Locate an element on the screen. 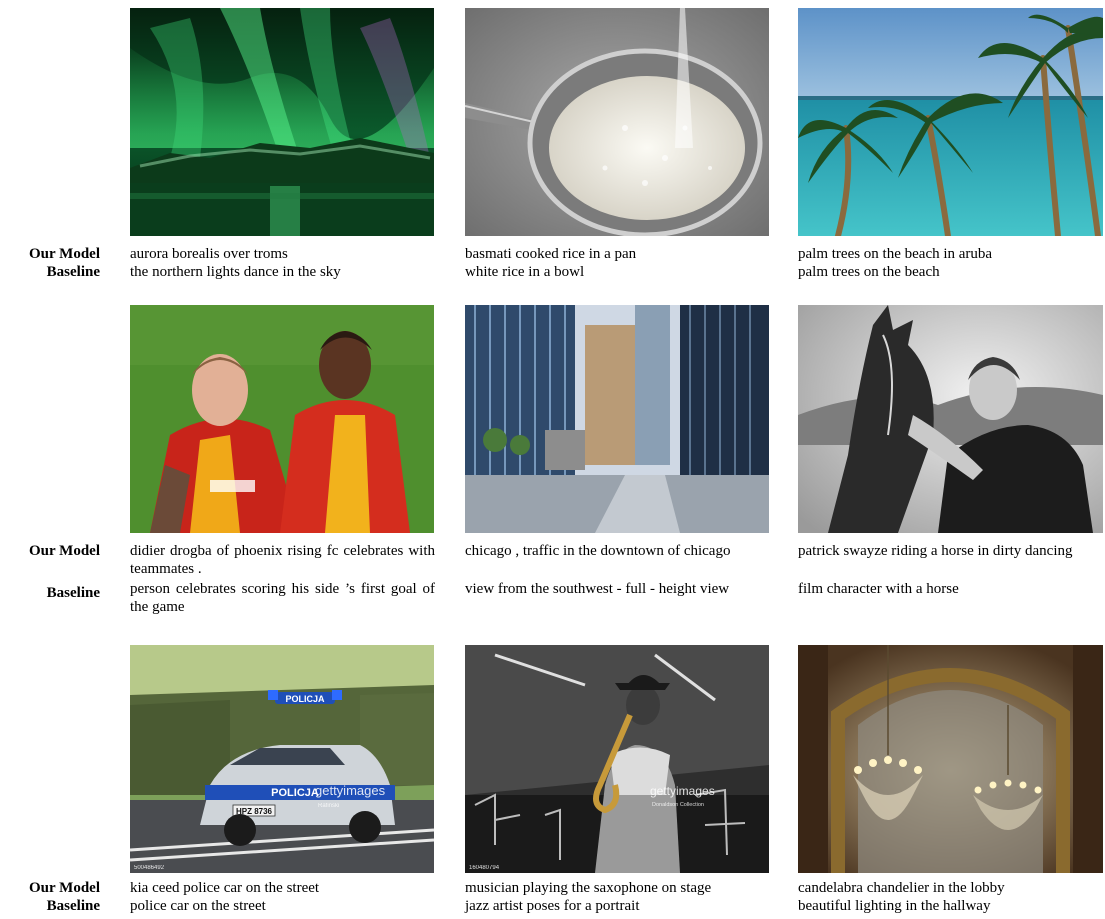 The height and width of the screenshot is (919, 1105). our-model-caption: kia ceed police car on the street is located at coordinates (225, 888).